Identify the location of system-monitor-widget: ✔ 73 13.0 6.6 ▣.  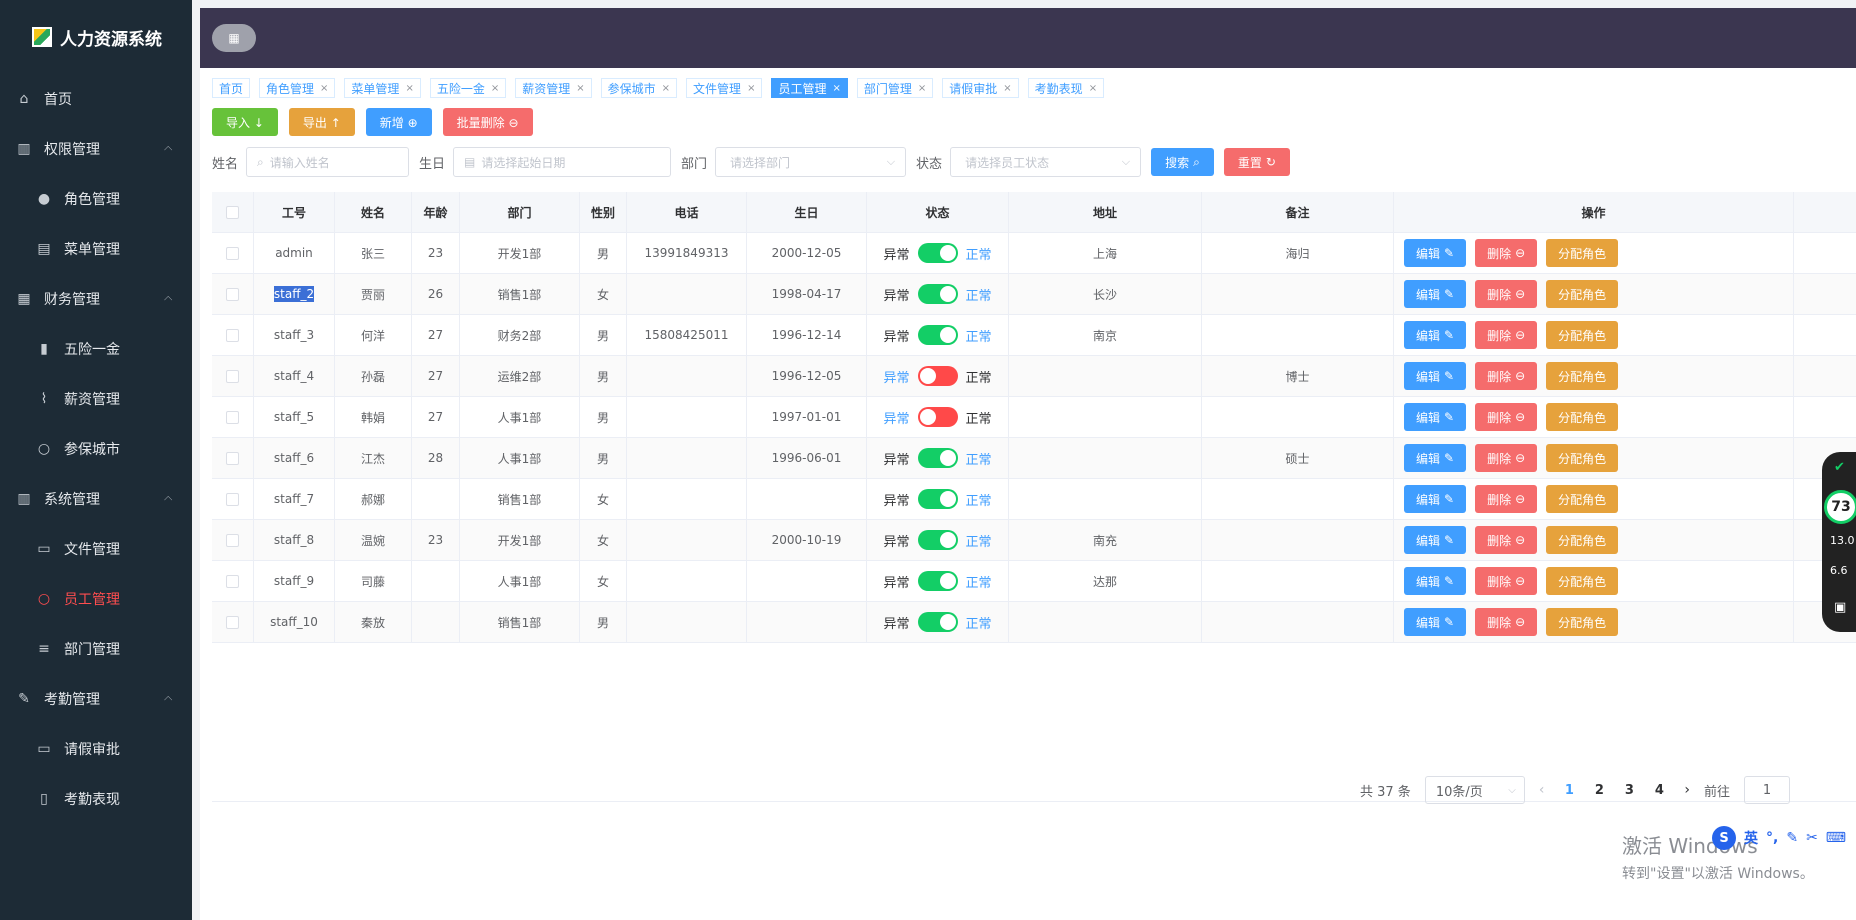
(1839, 542).